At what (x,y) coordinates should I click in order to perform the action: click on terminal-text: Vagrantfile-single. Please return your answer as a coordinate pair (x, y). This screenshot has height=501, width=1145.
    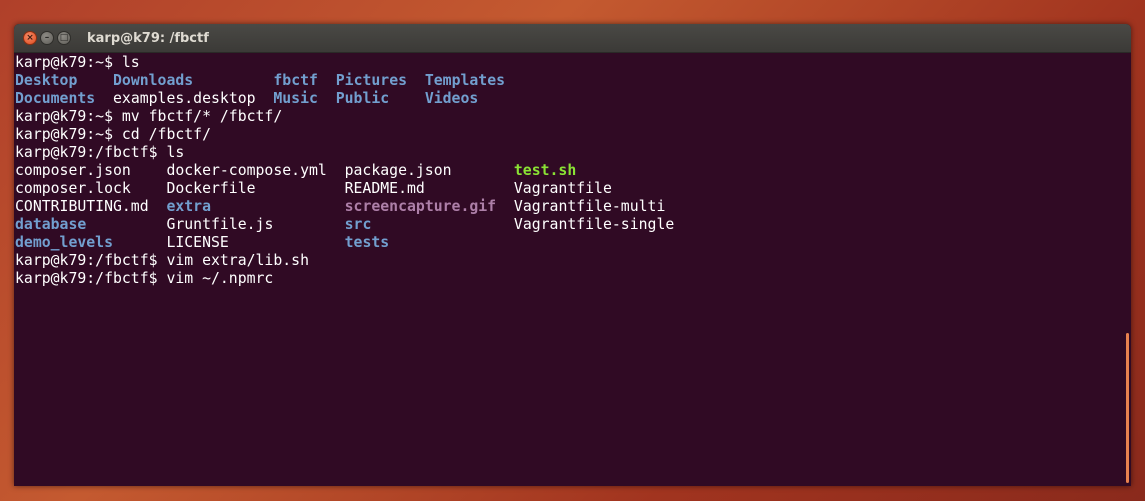
    Looking at the image, I should click on (523, 224).